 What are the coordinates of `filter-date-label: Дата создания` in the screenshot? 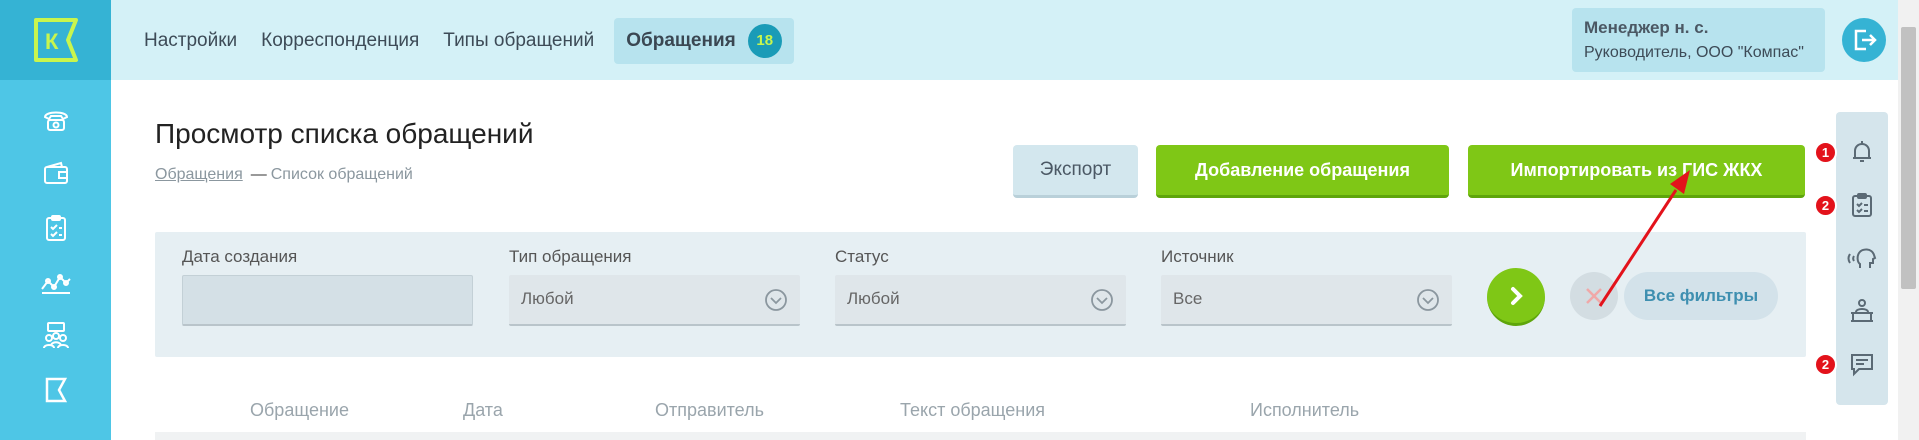 It's located at (240, 256).